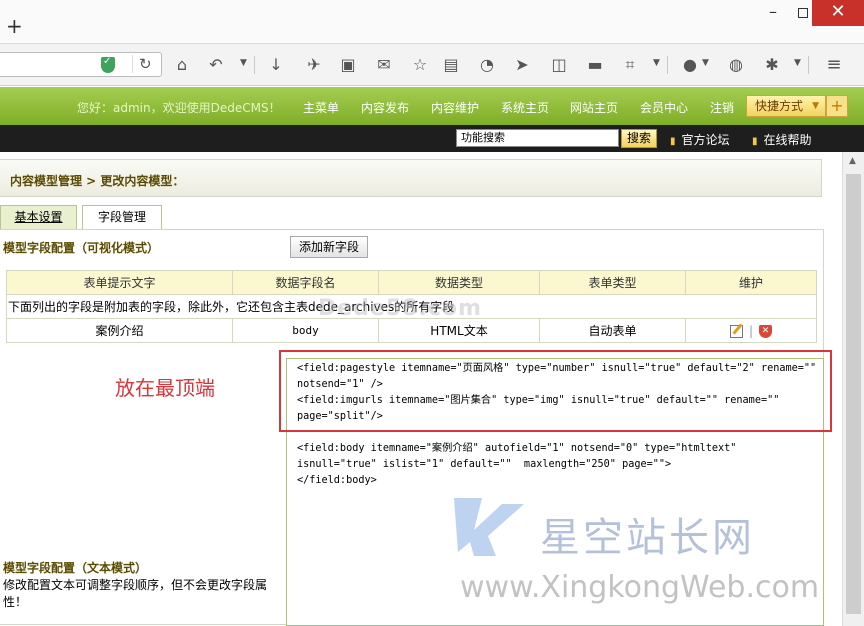 This screenshot has width=864, height=626. What do you see at coordinates (122, 217) in the screenshot?
I see `tab-field-management: 字段管理` at bounding box center [122, 217].